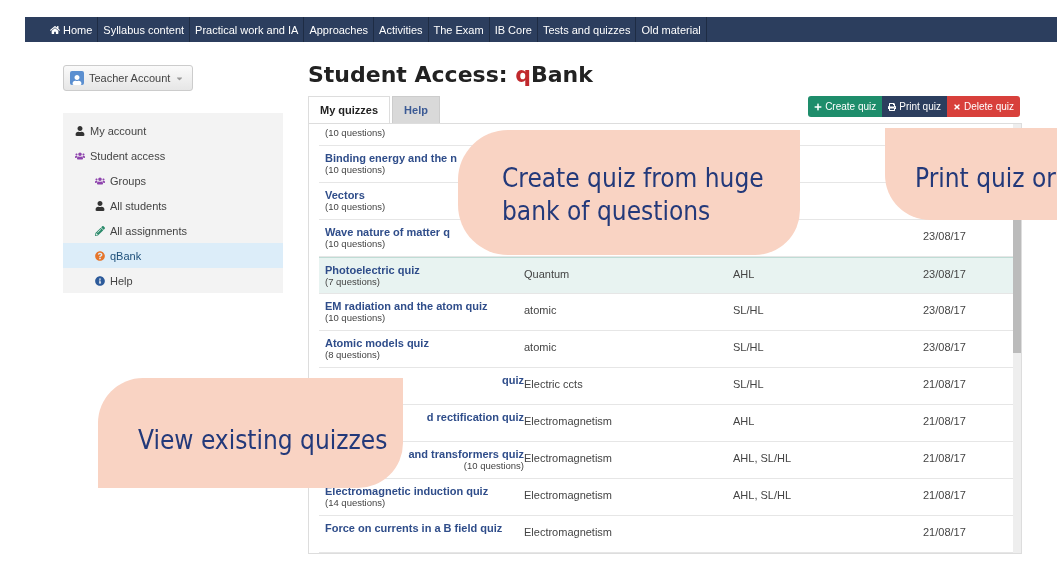 This screenshot has height=563, width=1057. Describe the element at coordinates (983, 106) in the screenshot. I see `delete-quiz-button: Delete quiz` at that location.